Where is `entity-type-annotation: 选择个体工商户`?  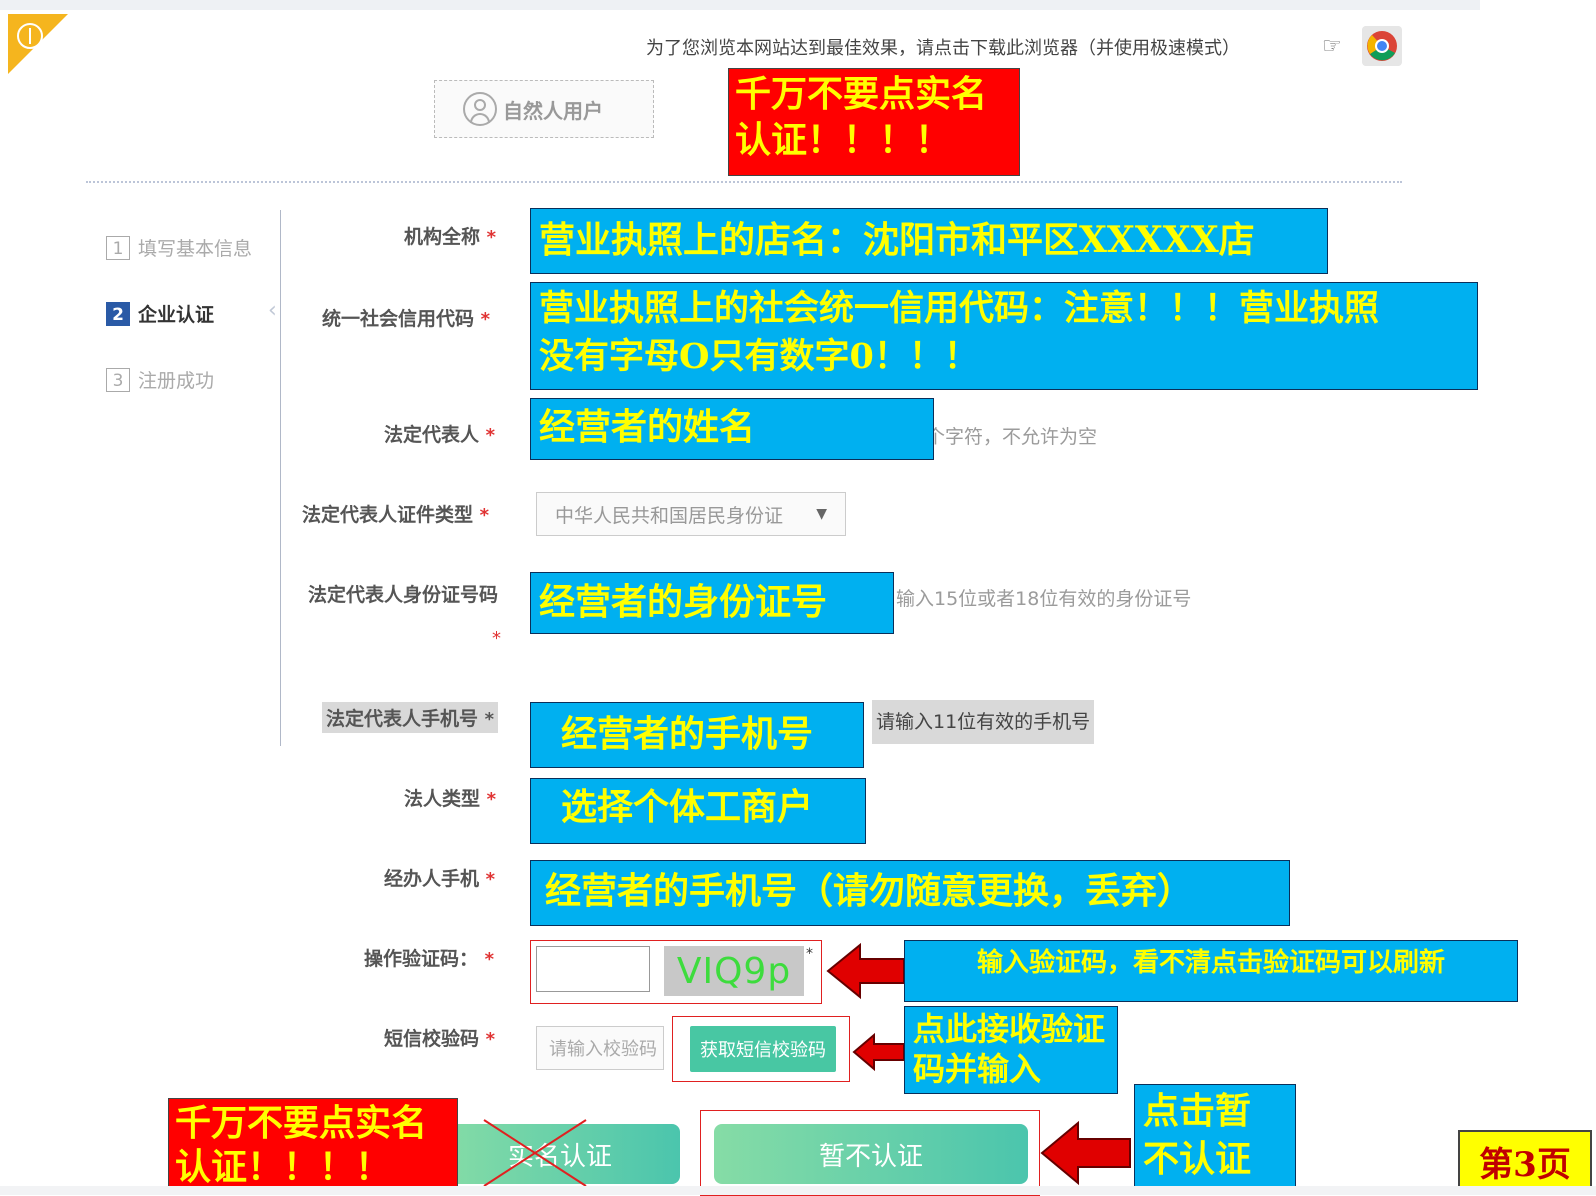
entity-type-annotation: 选择个体工商户 is located at coordinates (698, 811).